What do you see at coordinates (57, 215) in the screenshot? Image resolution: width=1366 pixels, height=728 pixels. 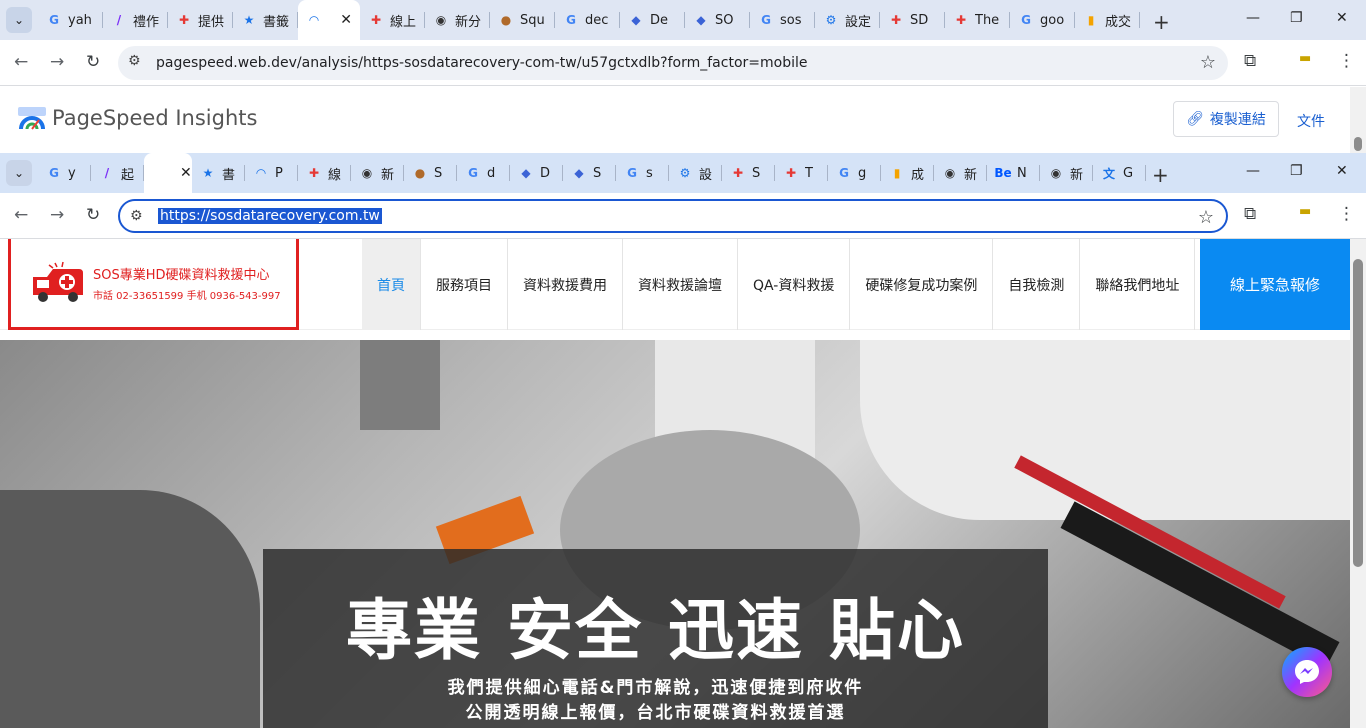 I see `inner-forward-icon: →` at bounding box center [57, 215].